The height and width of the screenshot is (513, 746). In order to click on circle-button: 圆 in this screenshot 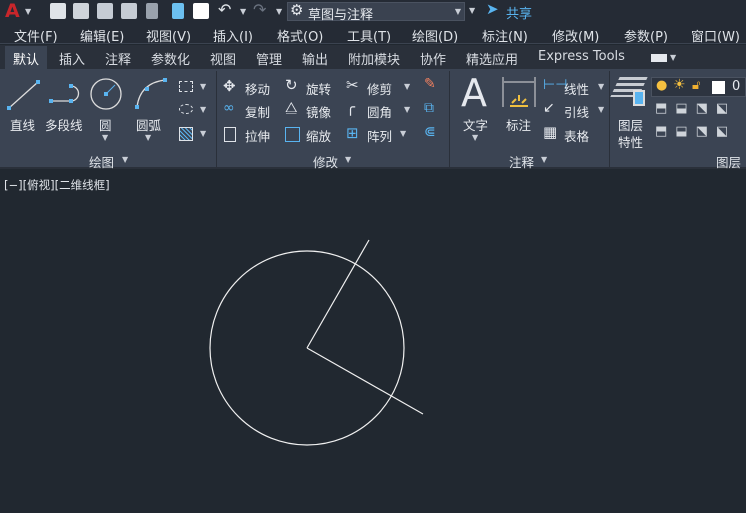, I will do `click(105, 124)`.